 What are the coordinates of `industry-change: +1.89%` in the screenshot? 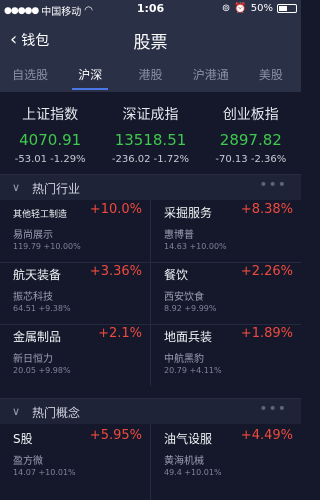 It's located at (266, 333).